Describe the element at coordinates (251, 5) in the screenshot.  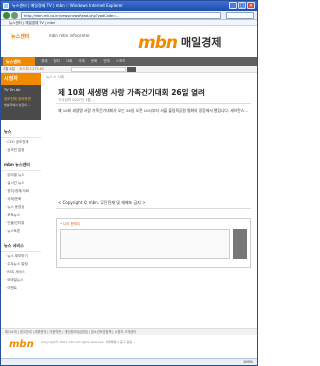
I see `close-button: ×` at that location.